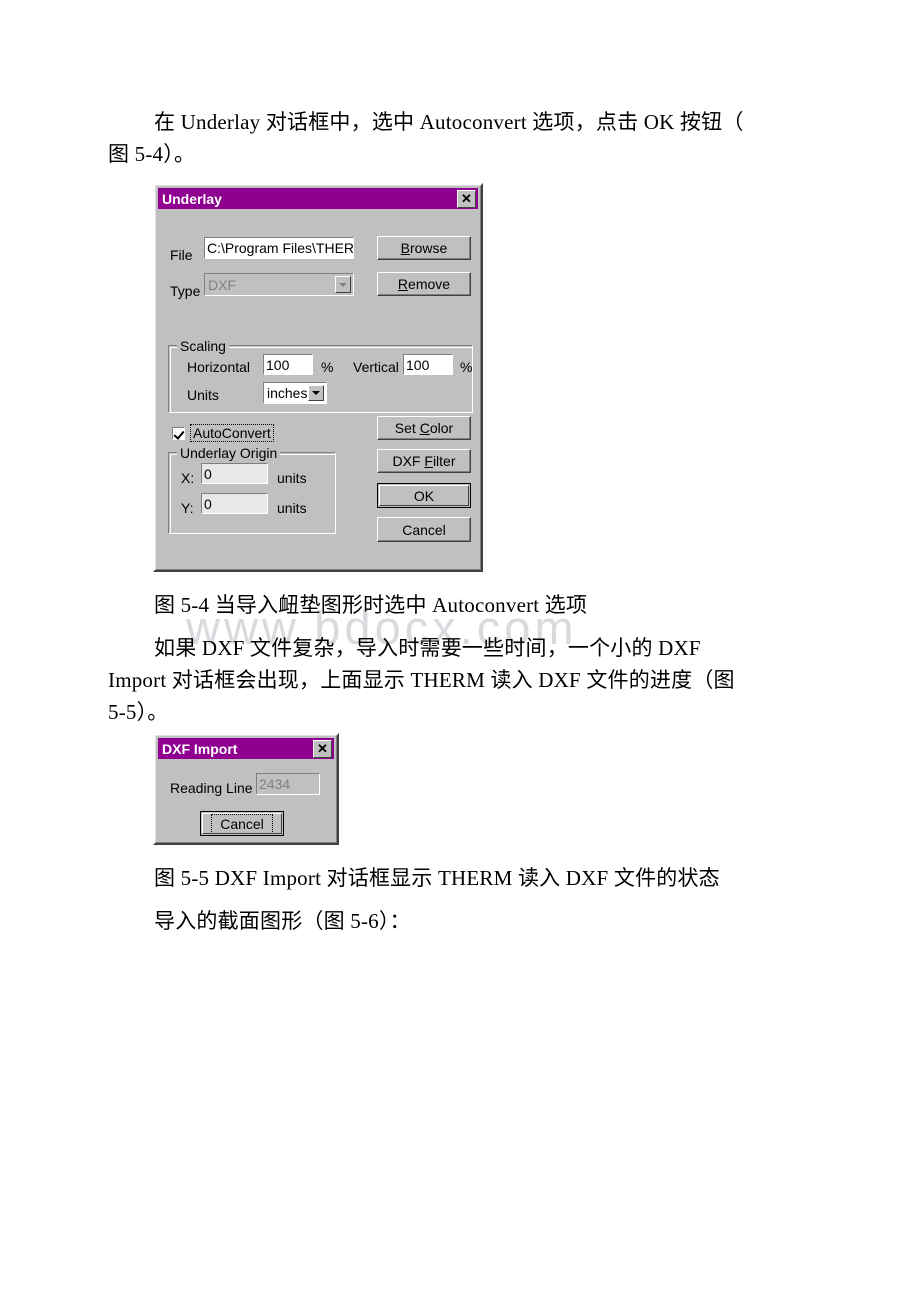 The width and height of the screenshot is (920, 1302). I want to click on origin-x-label: X:, so click(188, 478).